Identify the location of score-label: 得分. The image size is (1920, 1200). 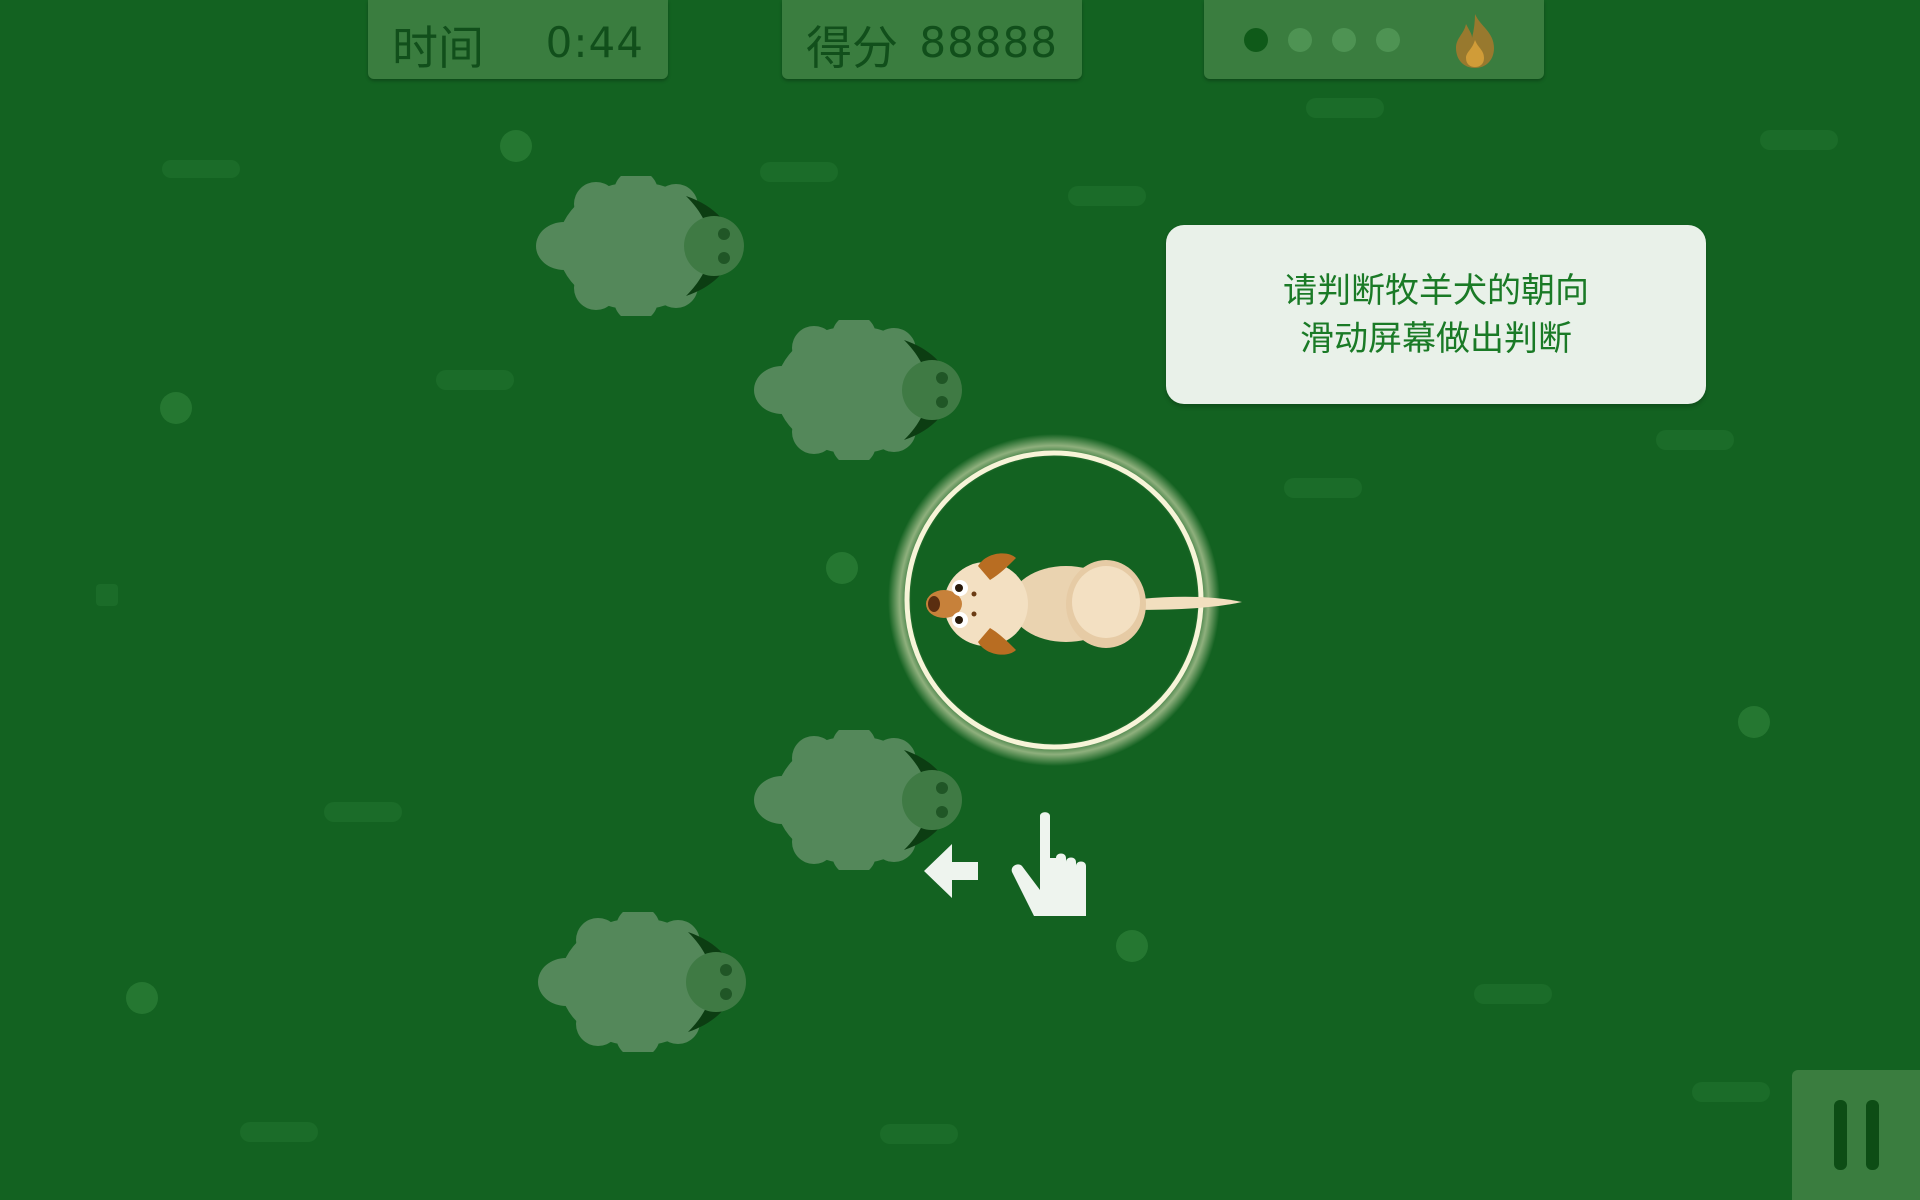
(852, 48).